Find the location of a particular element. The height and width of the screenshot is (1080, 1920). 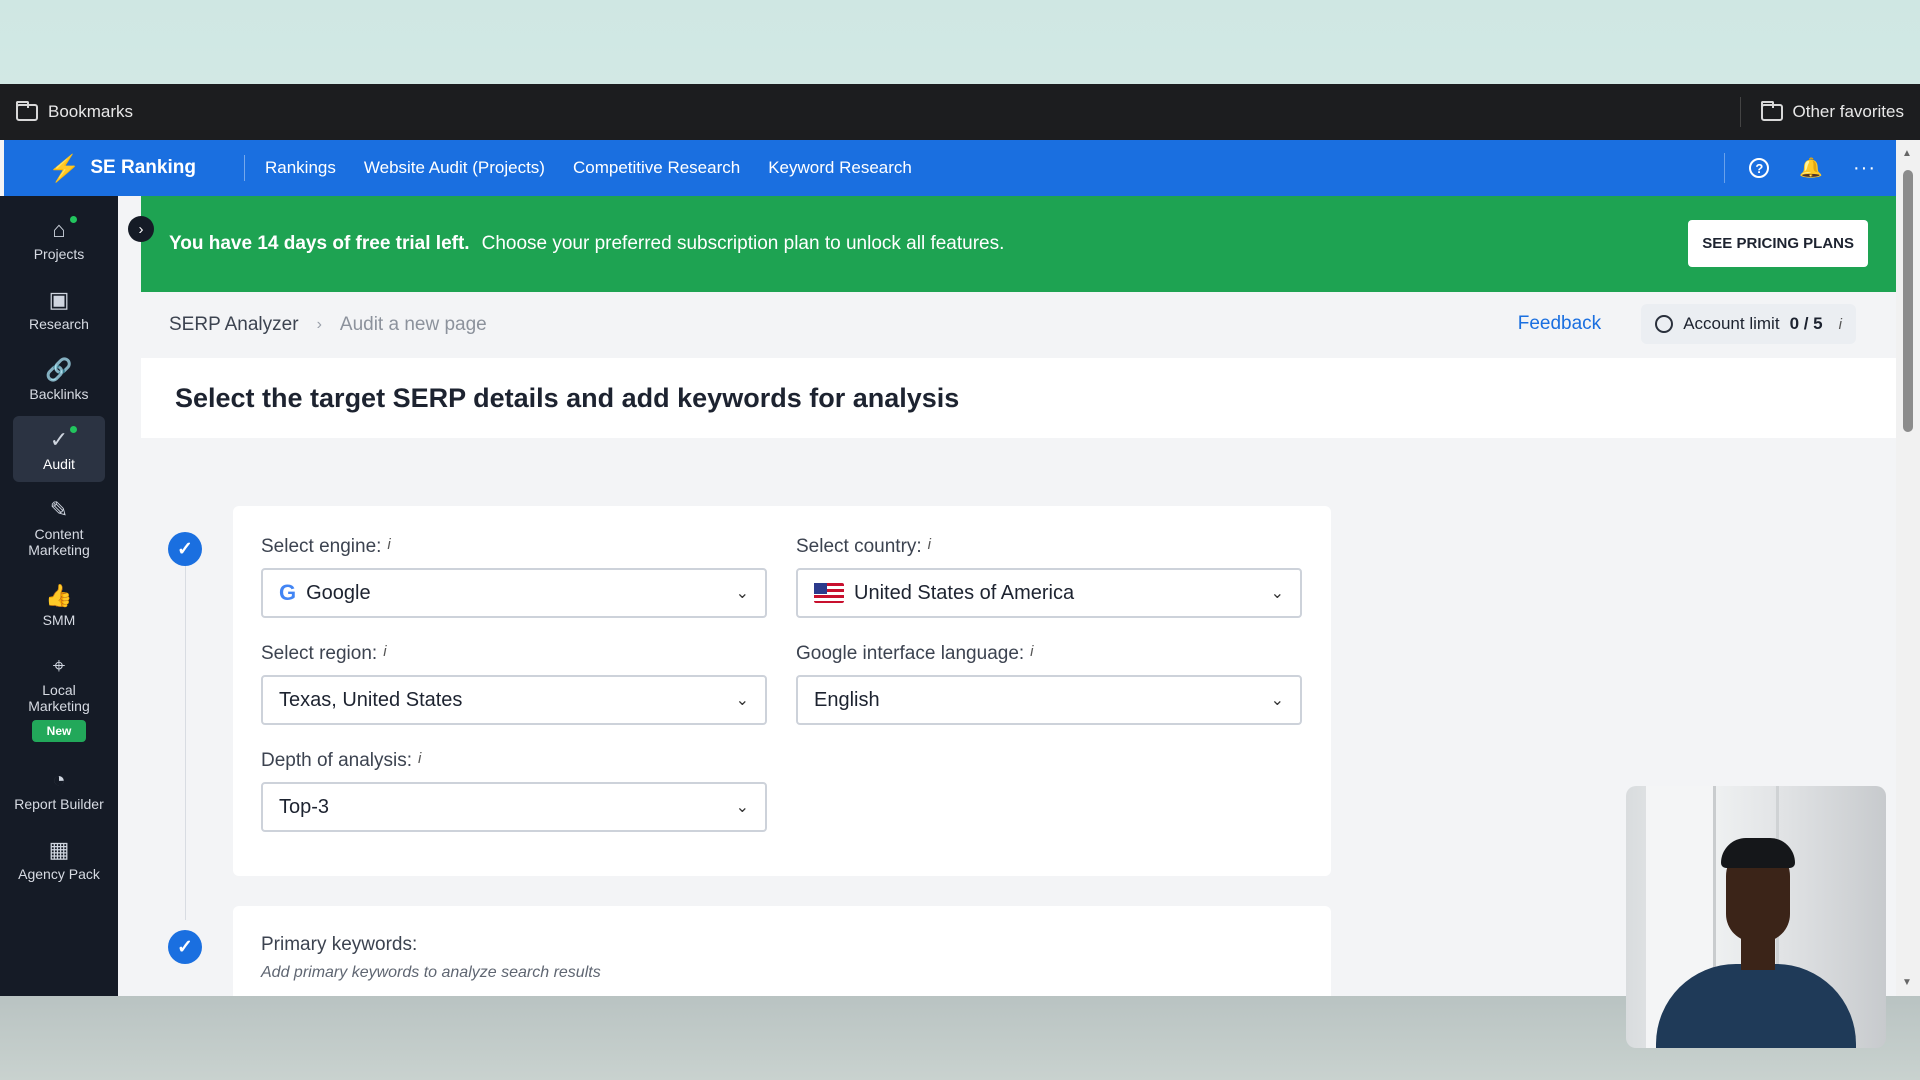

new-badge: New is located at coordinates (59, 731).